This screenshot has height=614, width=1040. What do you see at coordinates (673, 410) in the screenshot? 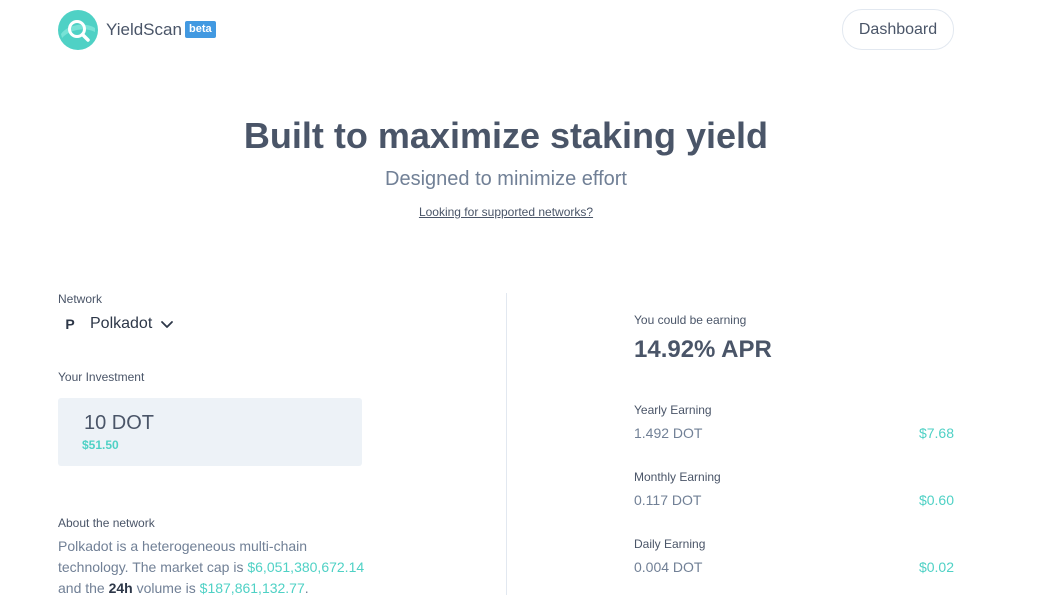
I see `yearly-earning-label: Yearly Earning` at bounding box center [673, 410].